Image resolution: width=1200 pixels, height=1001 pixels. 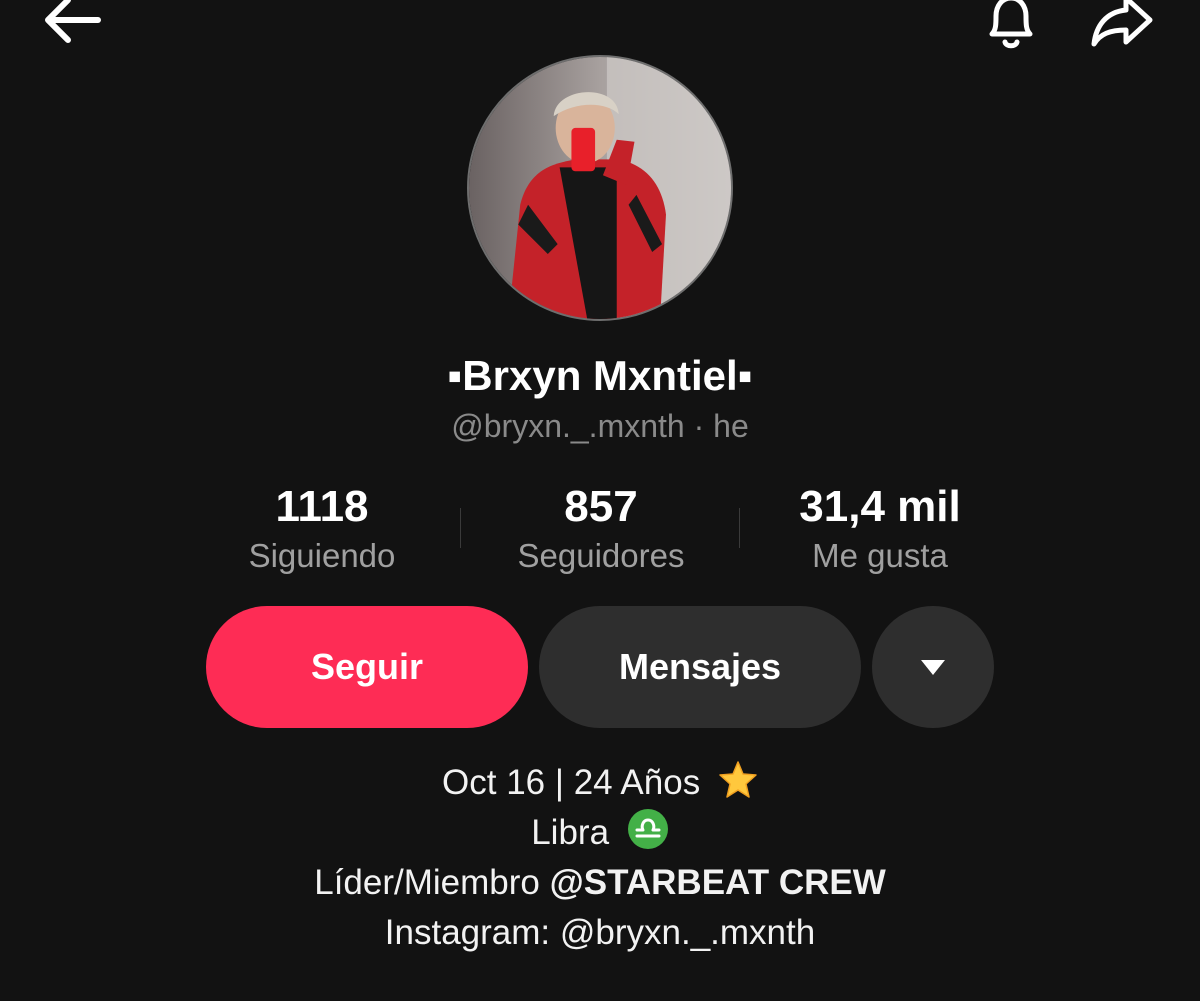 What do you see at coordinates (880, 506) in the screenshot?
I see `stat-likes-value: 31,4 mil` at bounding box center [880, 506].